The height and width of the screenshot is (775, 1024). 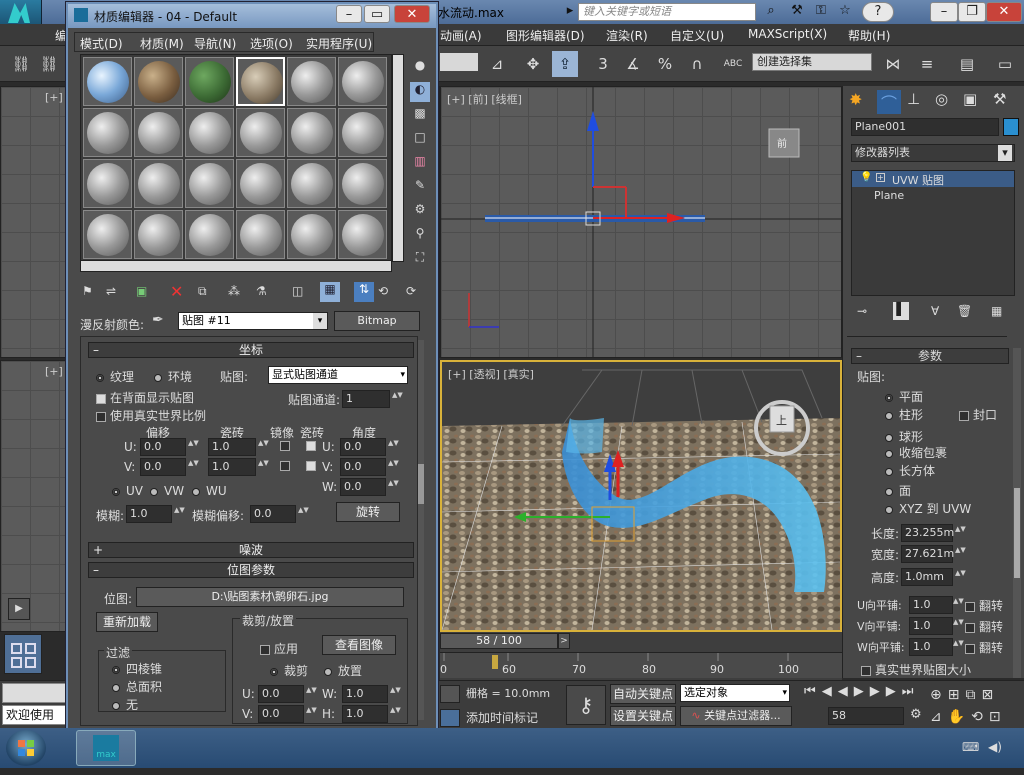 What do you see at coordinates (667, 12) in the screenshot?
I see `search-input: 键入关键字或短语` at bounding box center [667, 12].